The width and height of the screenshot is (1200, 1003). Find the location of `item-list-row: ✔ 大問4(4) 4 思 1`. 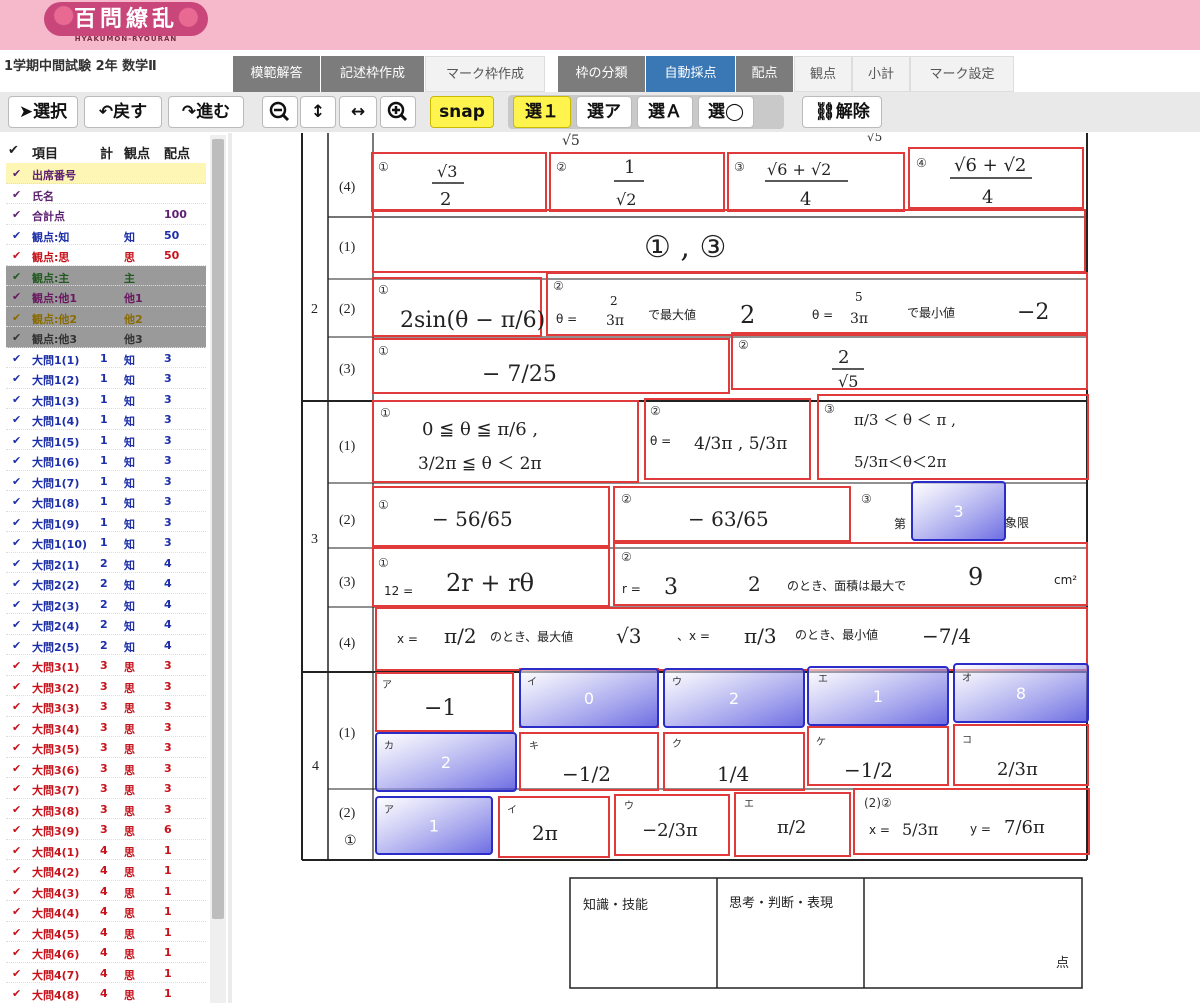

item-list-row: ✔ 大問4(4) 4 思 1 is located at coordinates (106, 911).